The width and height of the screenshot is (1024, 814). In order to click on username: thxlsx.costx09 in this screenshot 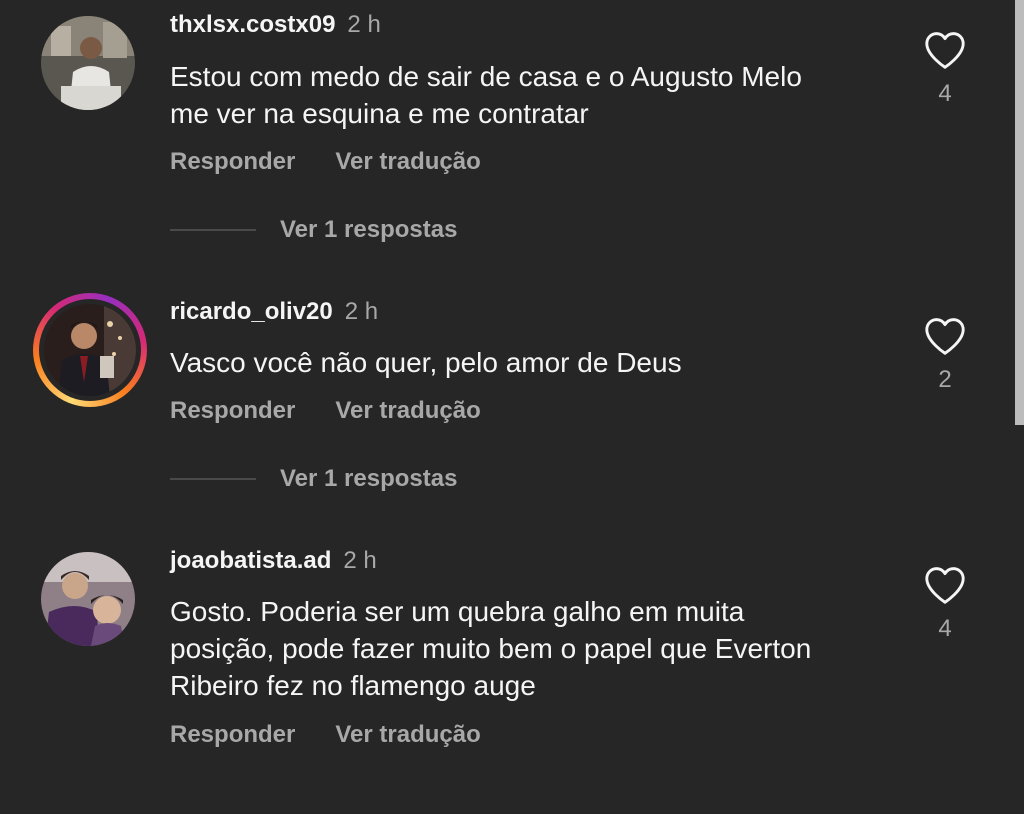, I will do `click(252, 24)`.